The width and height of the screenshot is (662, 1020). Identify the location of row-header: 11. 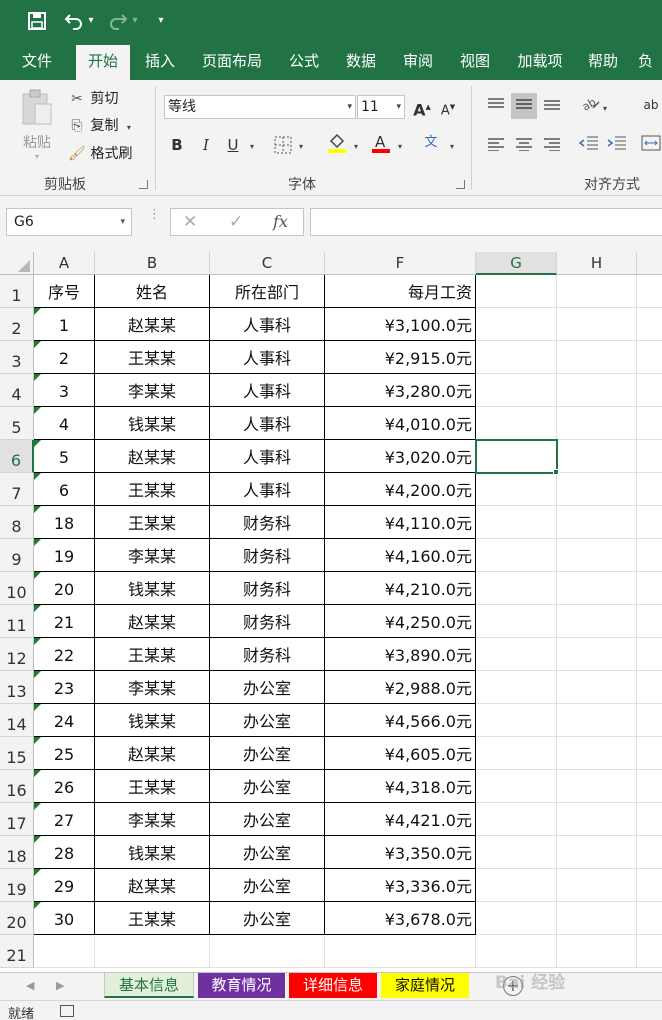
(17, 621).